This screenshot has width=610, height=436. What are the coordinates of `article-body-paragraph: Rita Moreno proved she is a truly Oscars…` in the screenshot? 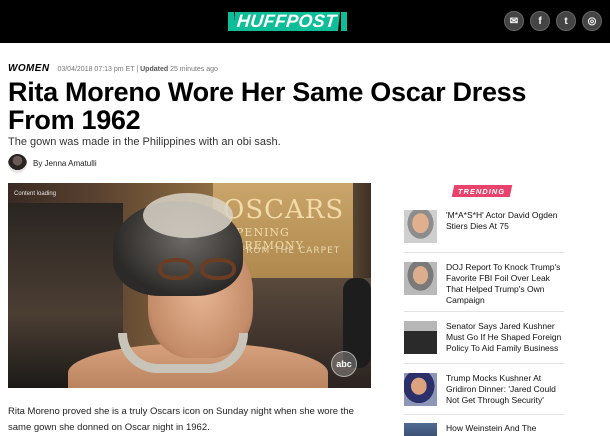 It's located at (181, 419).